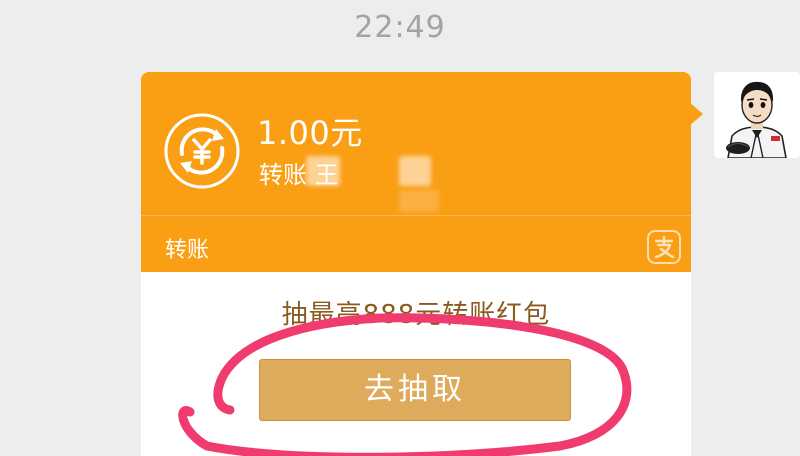 Image resolution: width=800 pixels, height=456 pixels. Describe the element at coordinates (202, 151) in the screenshot. I see `yuan-exchange-icon` at that location.